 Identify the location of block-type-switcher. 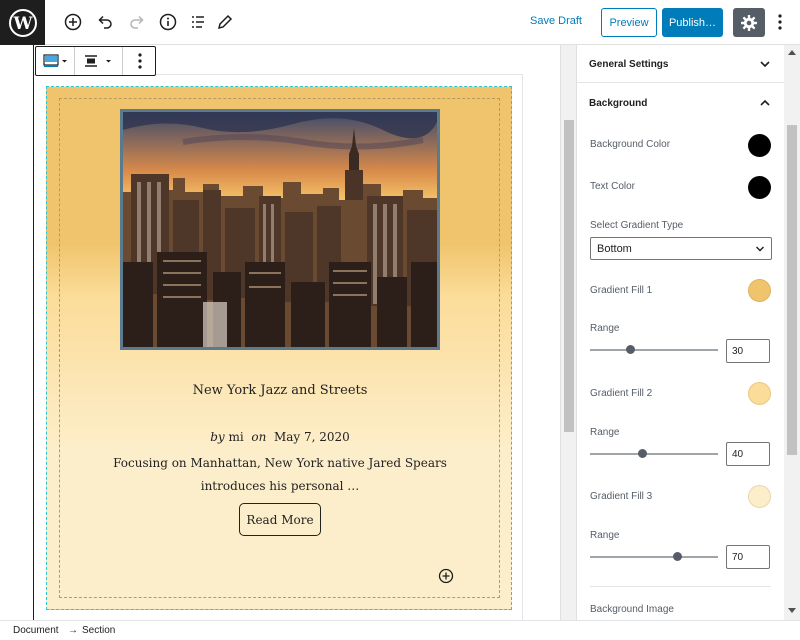
(56, 61).